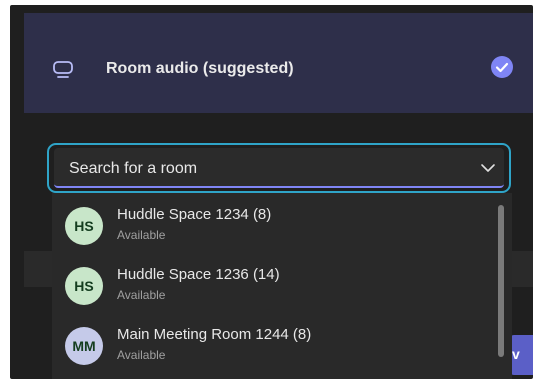  What do you see at coordinates (194, 214) in the screenshot?
I see `room-name: Huddle Space 1234 (8)` at bounding box center [194, 214].